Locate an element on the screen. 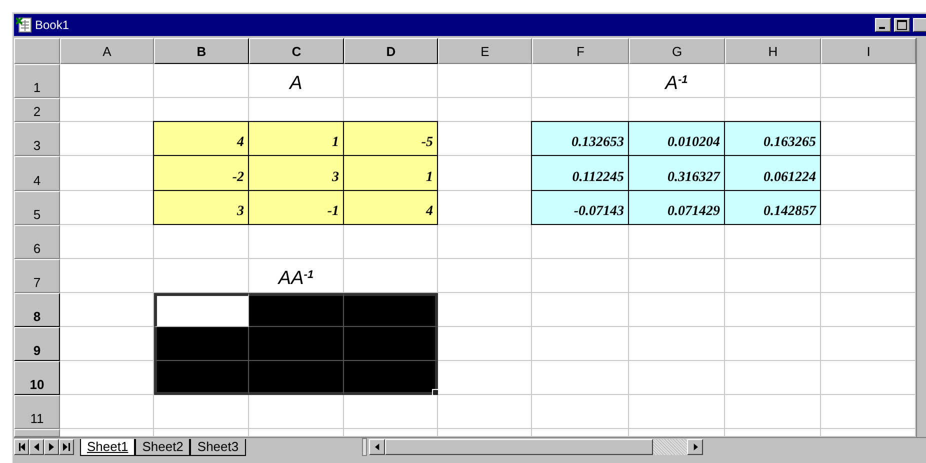 This screenshot has height=463, width=926. row-header: 3 is located at coordinates (37, 139).